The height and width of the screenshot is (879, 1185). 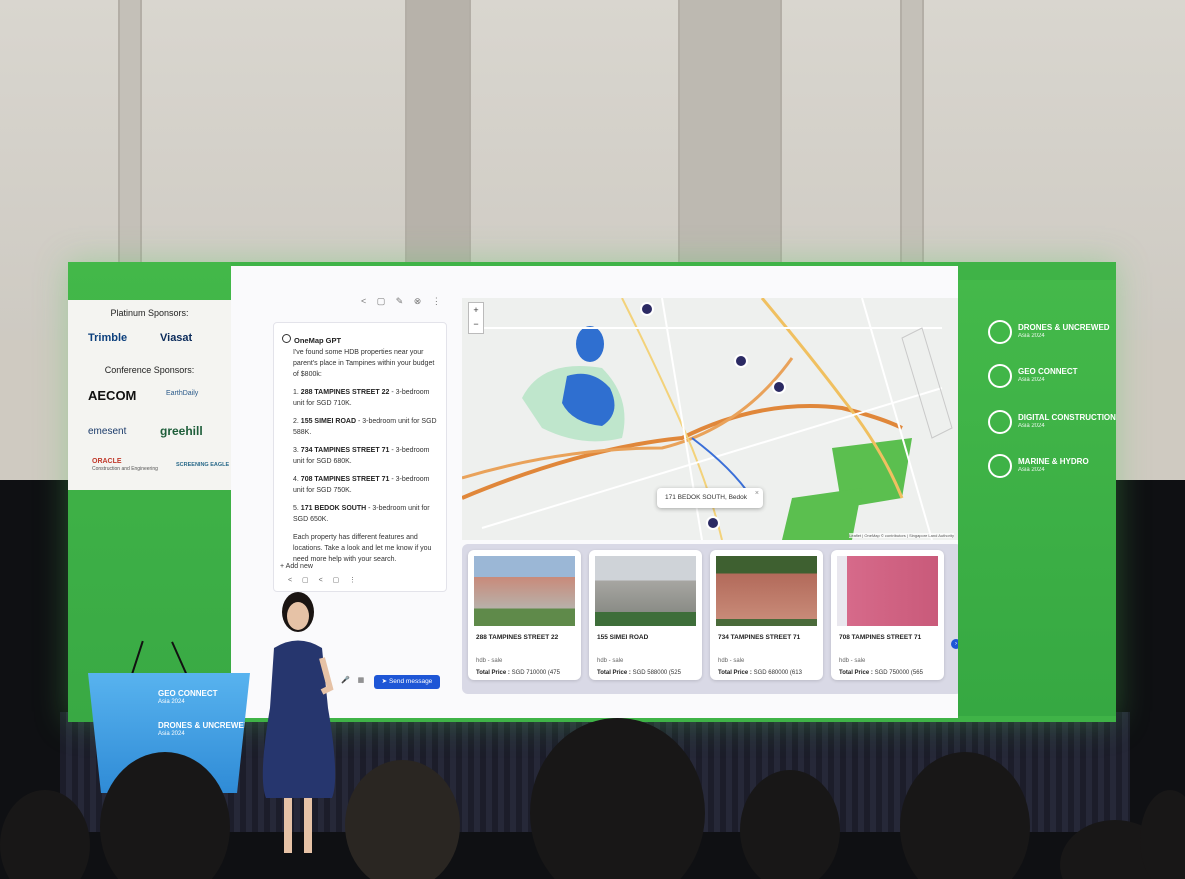 What do you see at coordinates (1000, 376) in the screenshot?
I see `geo-connect-icon` at bounding box center [1000, 376].